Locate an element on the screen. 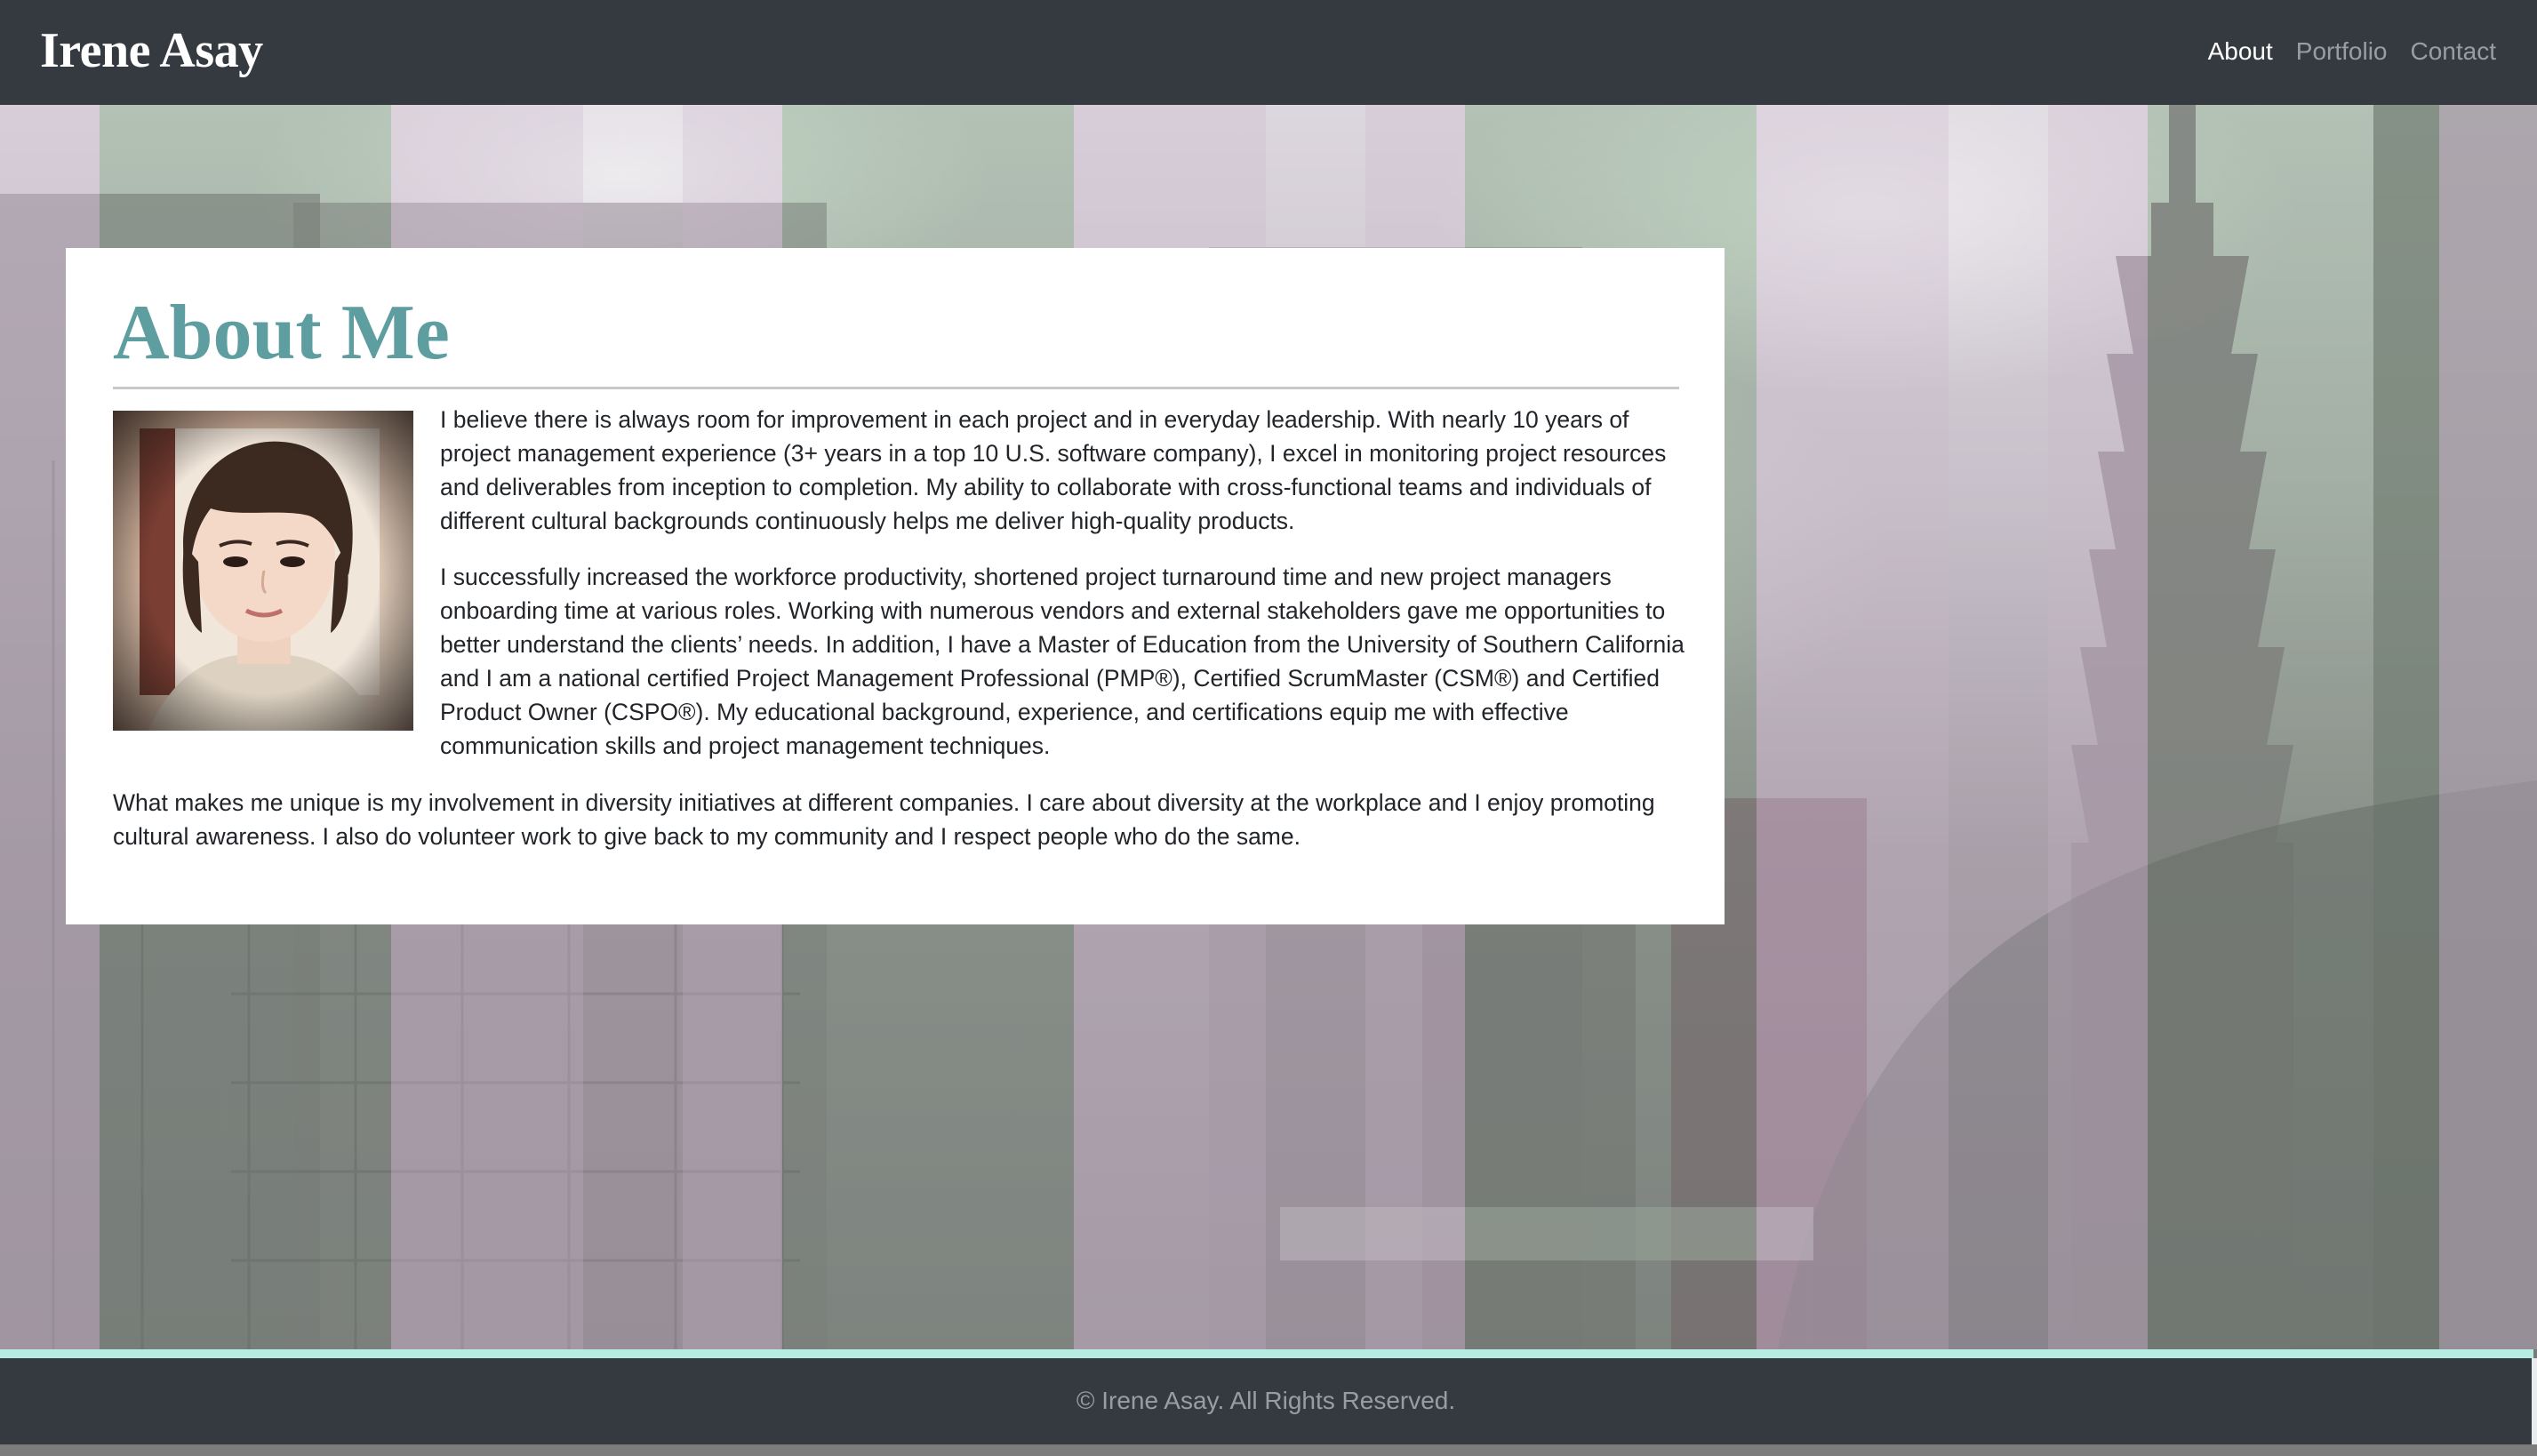 This screenshot has height=1456, width=2537. nav-portfolio-link: Portfolio is located at coordinates (2342, 51).